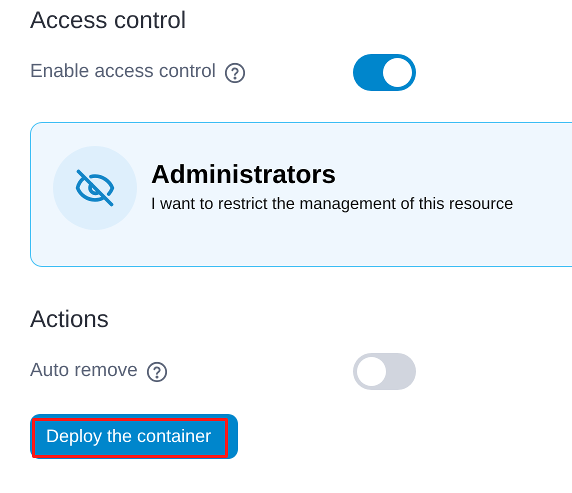 Image resolution: width=572 pixels, height=493 pixels. I want to click on option-title: Administrators, so click(244, 174).